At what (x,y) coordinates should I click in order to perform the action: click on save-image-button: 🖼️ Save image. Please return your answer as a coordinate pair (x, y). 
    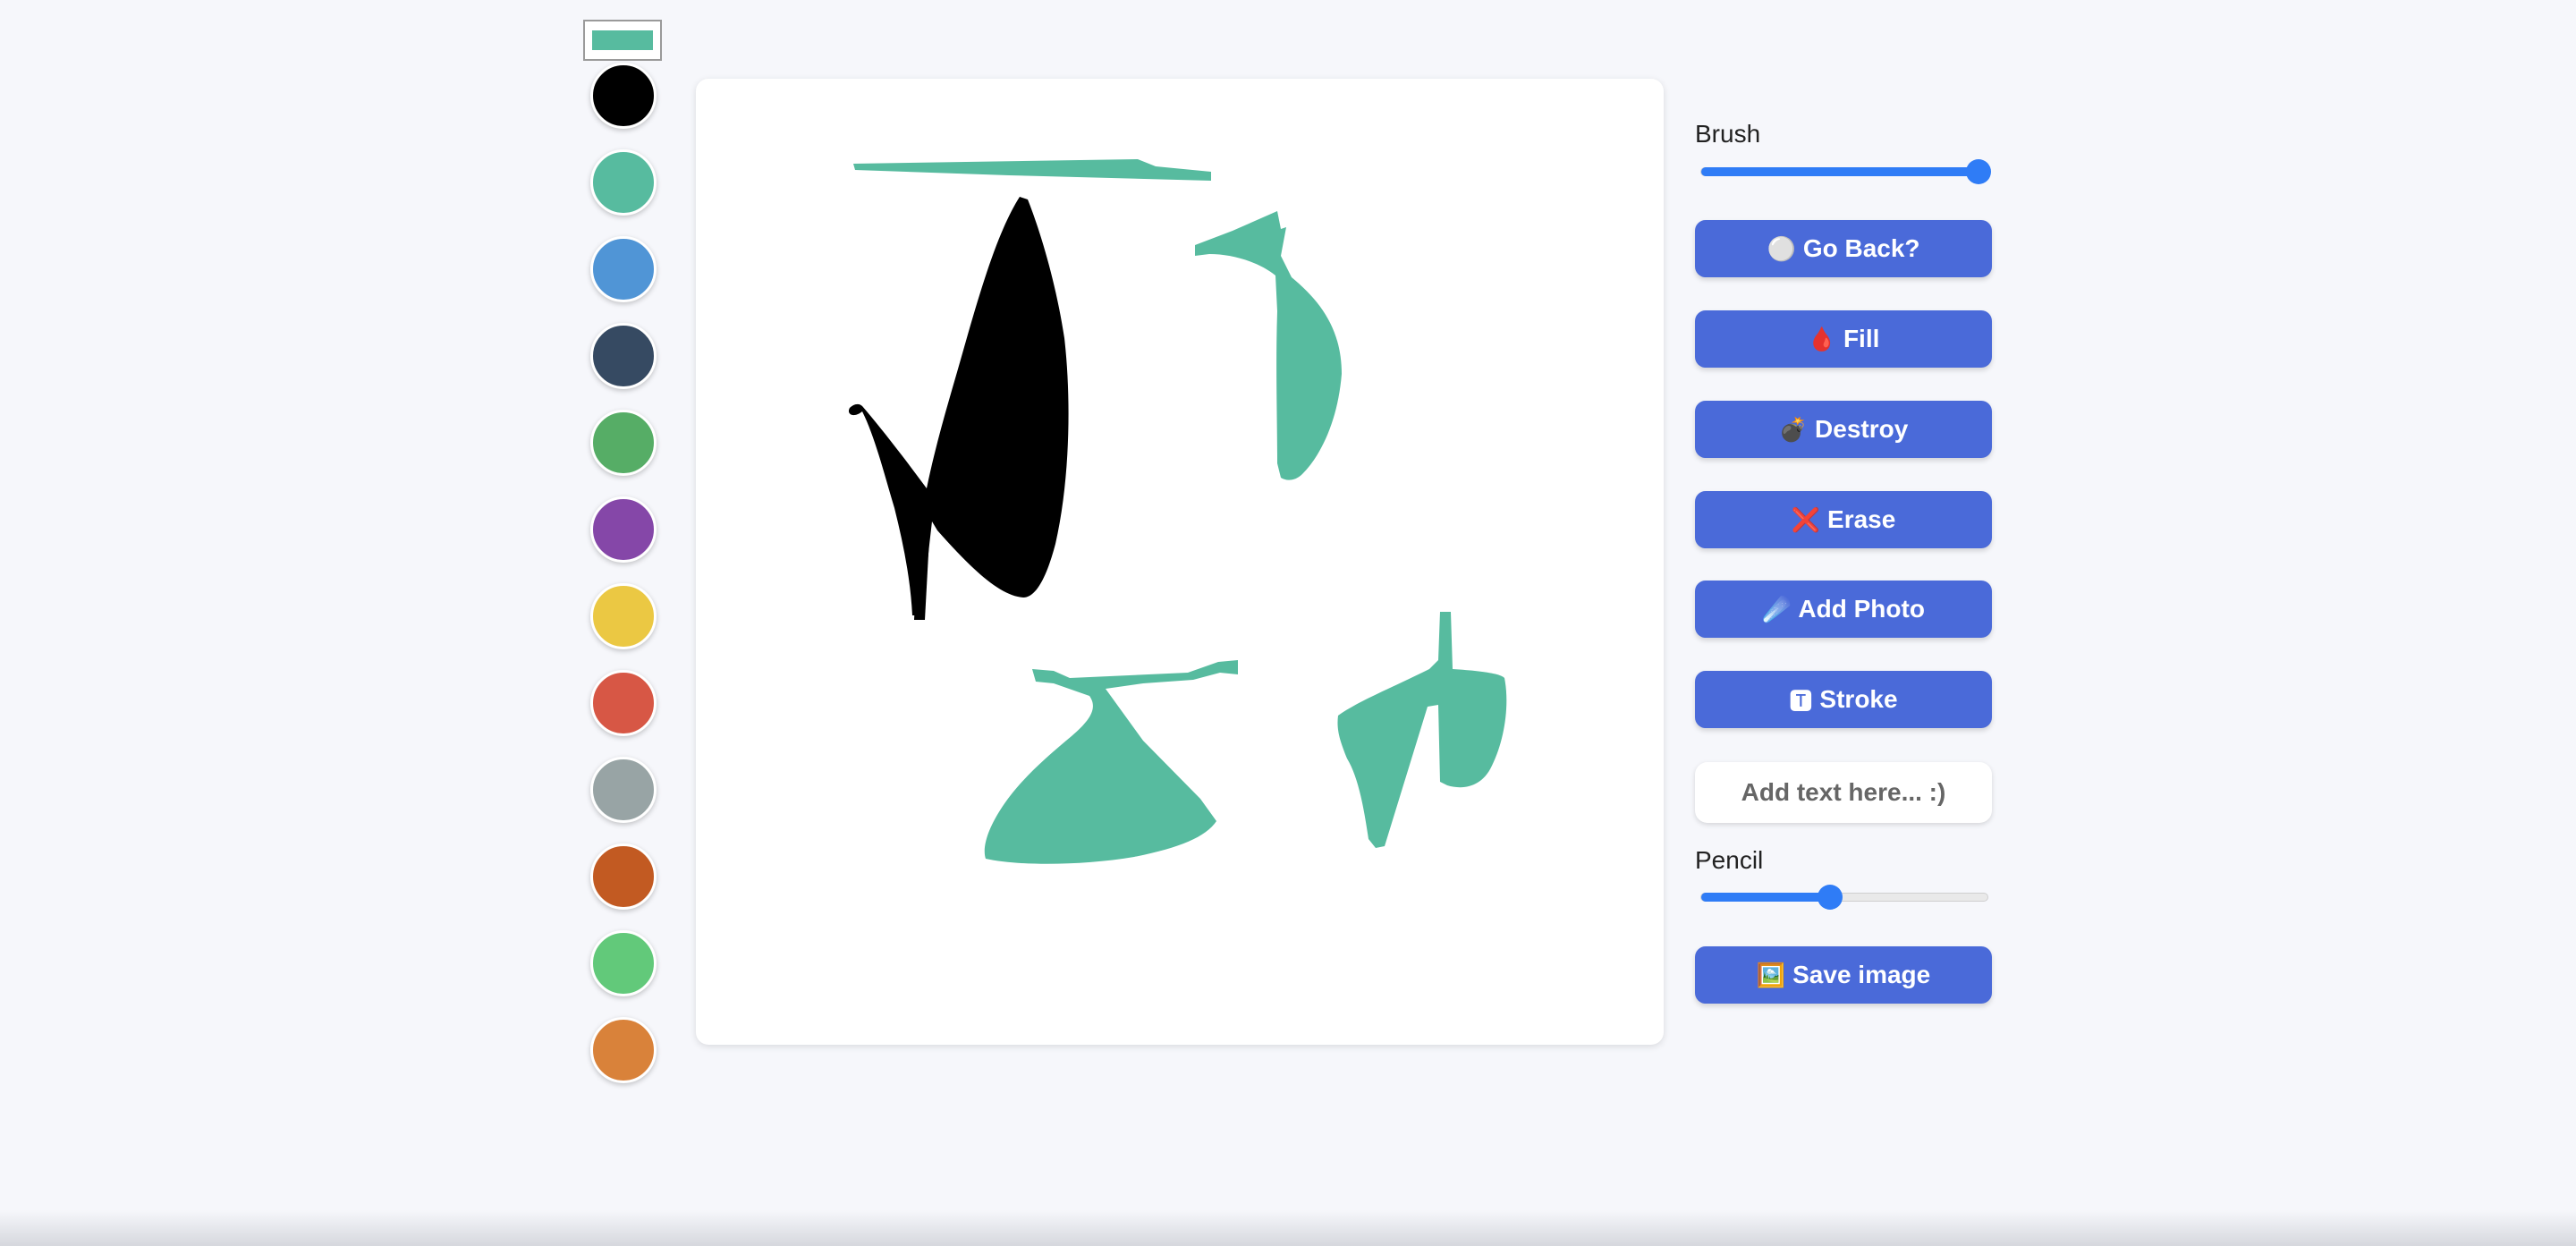
    Looking at the image, I should click on (1843, 975).